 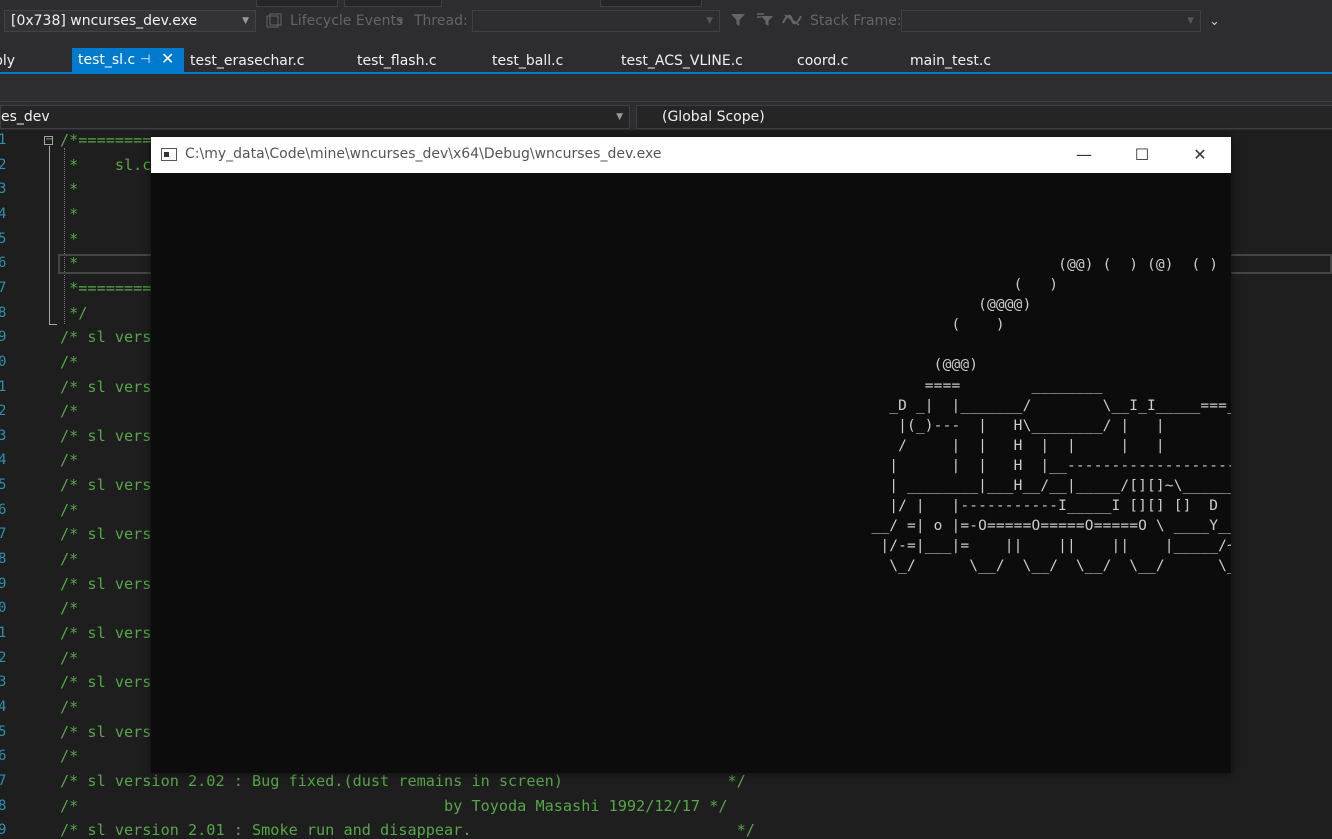 I want to click on close-icon: ✕, so click(x=167, y=58).